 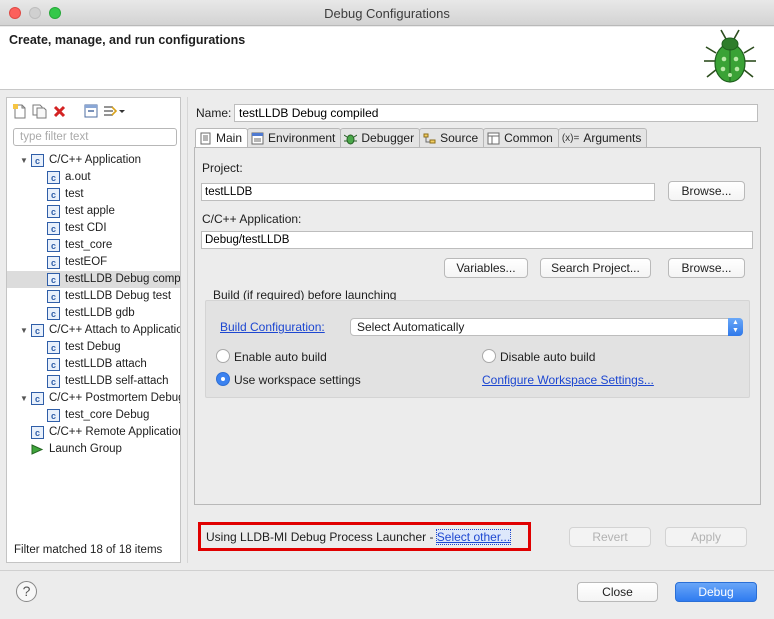 What do you see at coordinates (521, 137) in the screenshot?
I see `tab-common: Common` at bounding box center [521, 137].